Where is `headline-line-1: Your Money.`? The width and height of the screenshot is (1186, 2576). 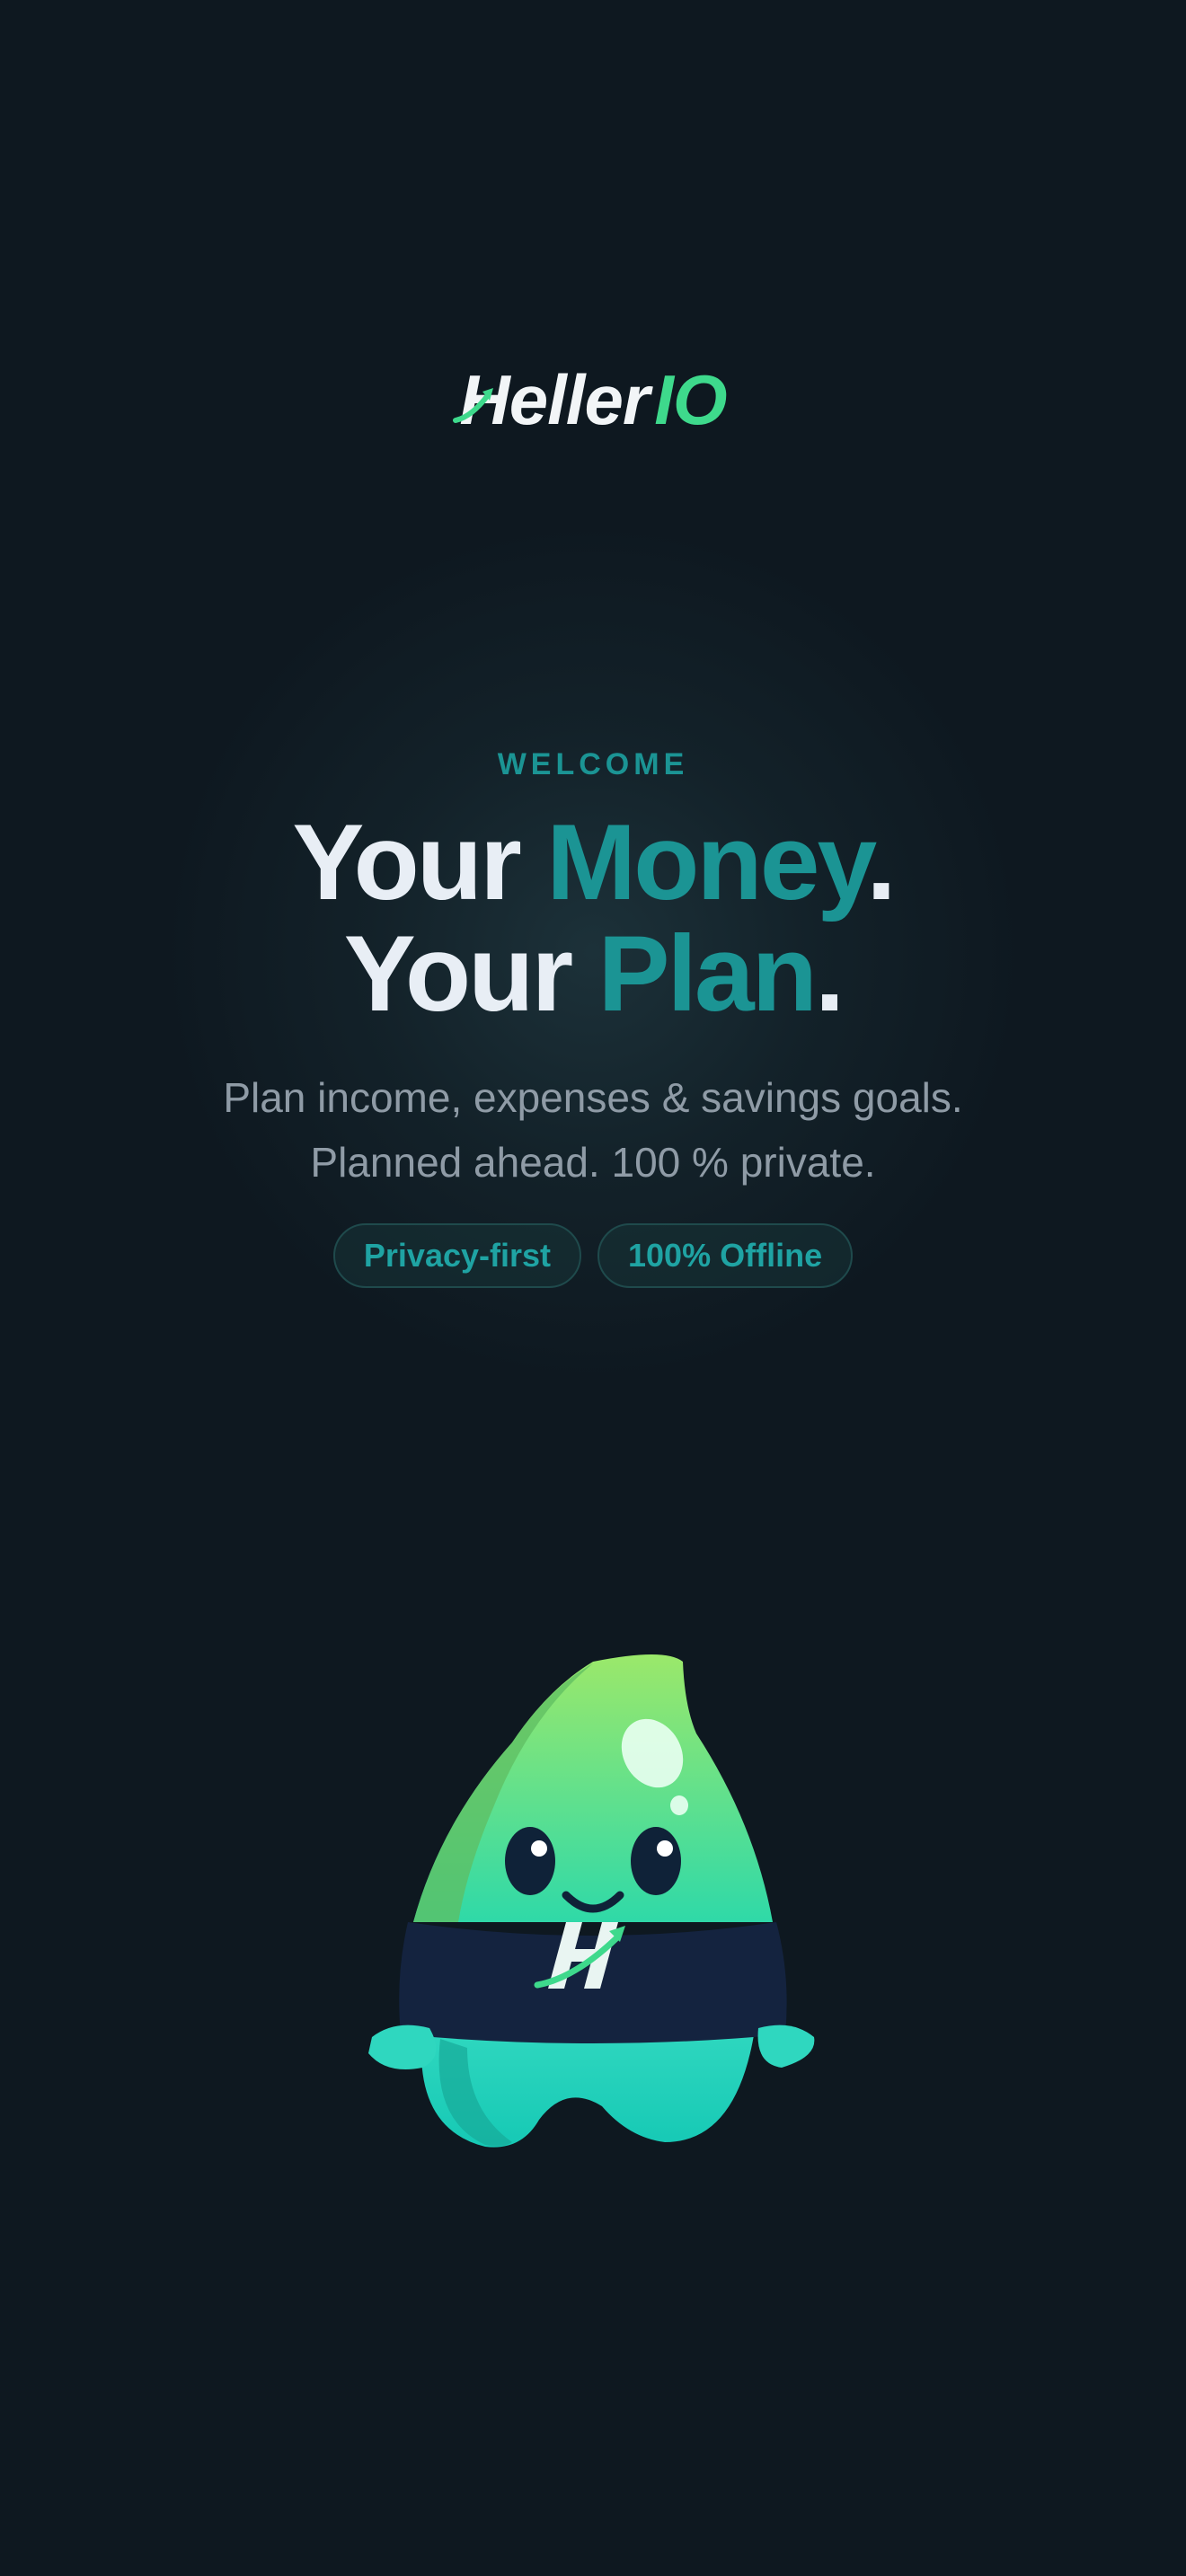 headline-line-1: Your Money. is located at coordinates (593, 862).